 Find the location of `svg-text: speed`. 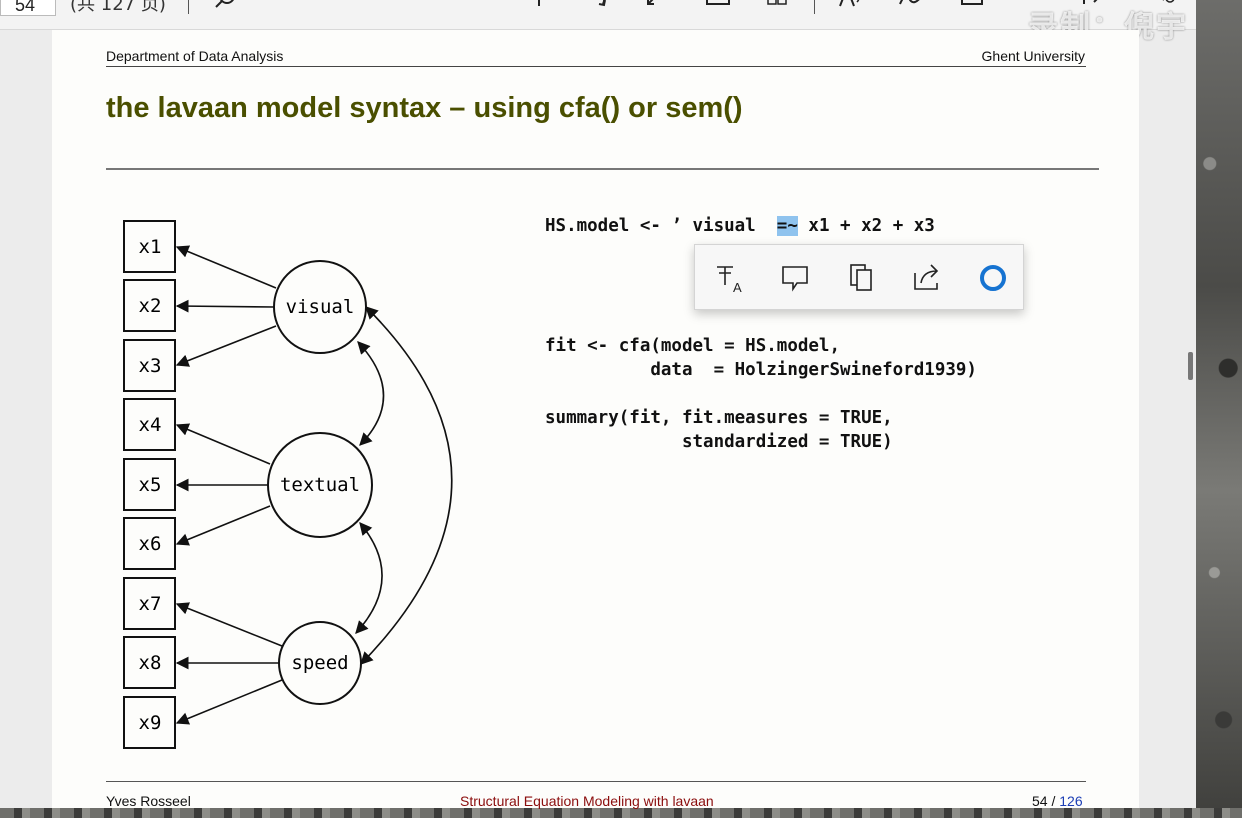

svg-text: speed is located at coordinates (319, 663).